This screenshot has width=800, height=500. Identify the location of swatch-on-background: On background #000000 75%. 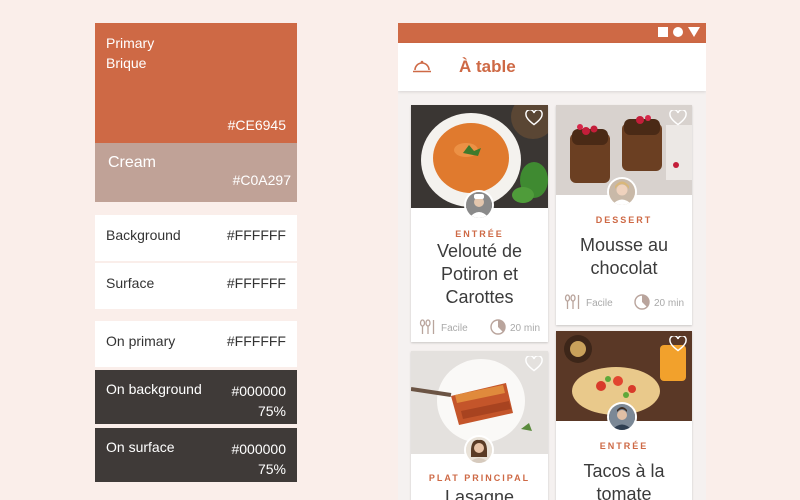
(196, 397).